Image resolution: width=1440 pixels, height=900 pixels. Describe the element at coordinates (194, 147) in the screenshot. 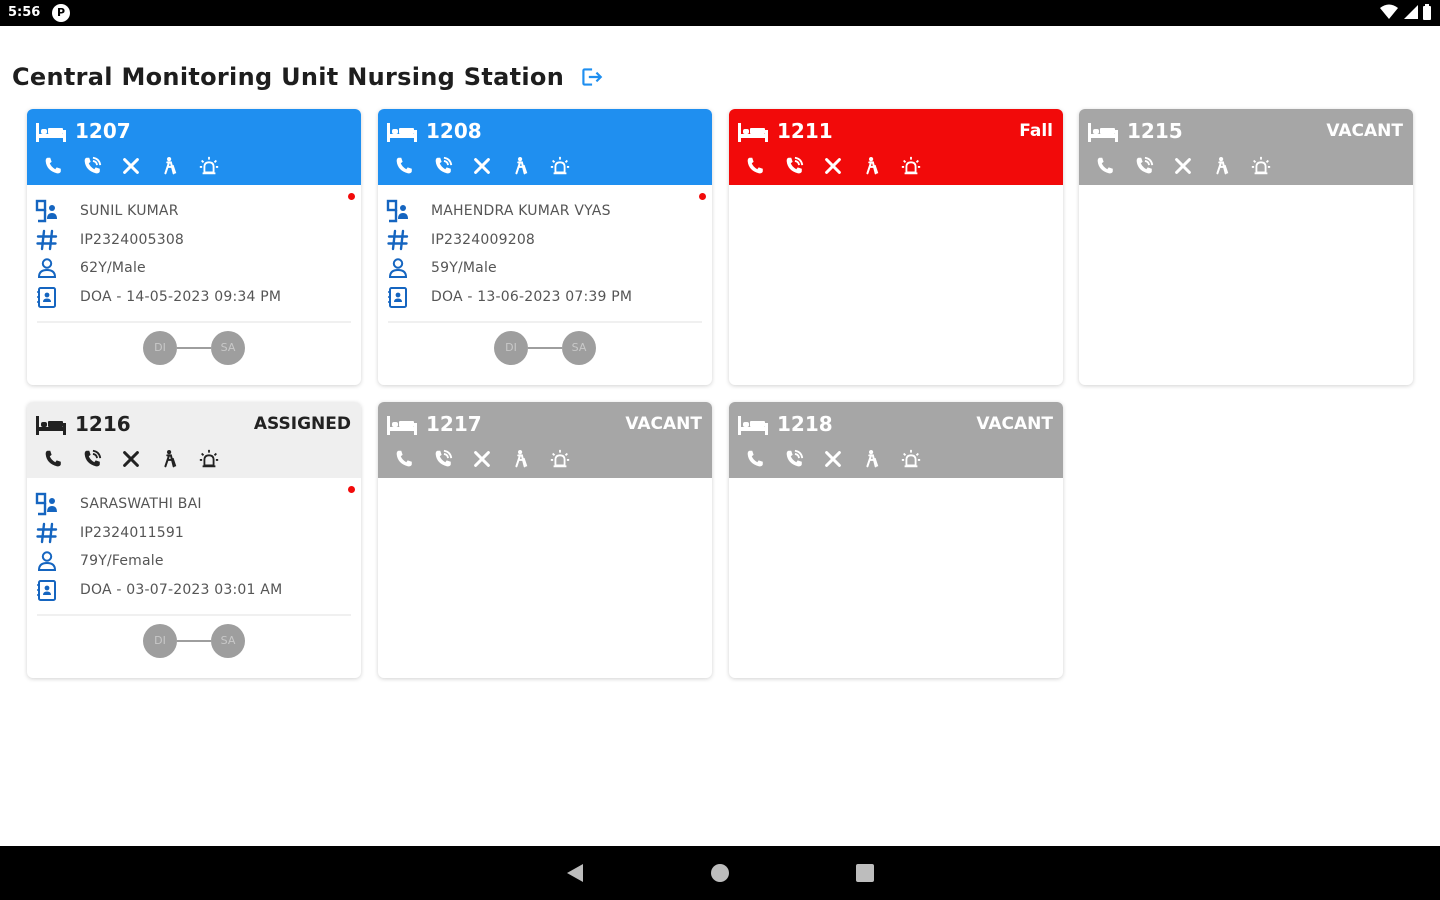

I see `bed-card-header: 1207` at that location.